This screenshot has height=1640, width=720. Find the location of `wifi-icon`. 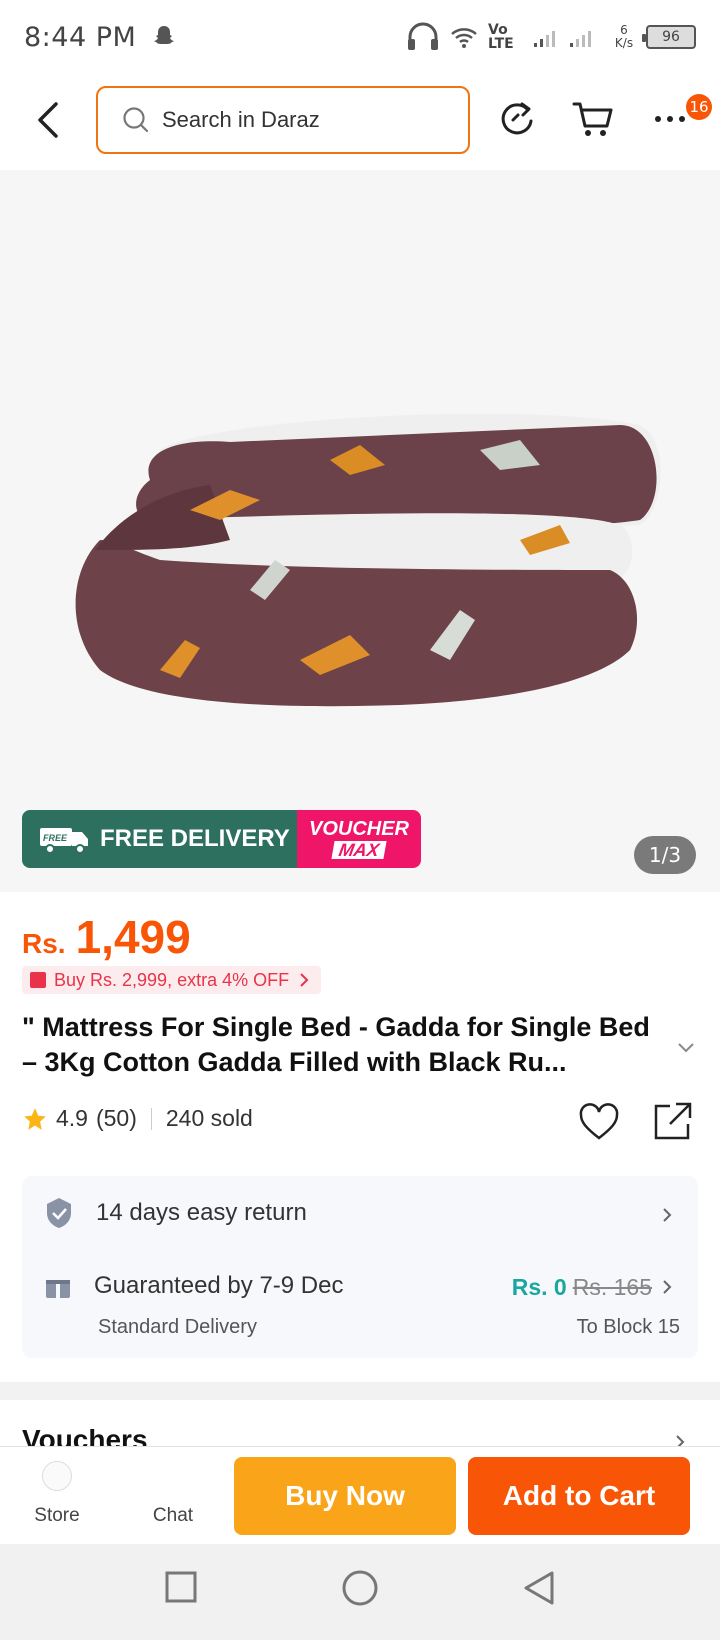

wifi-icon is located at coordinates (464, 38).